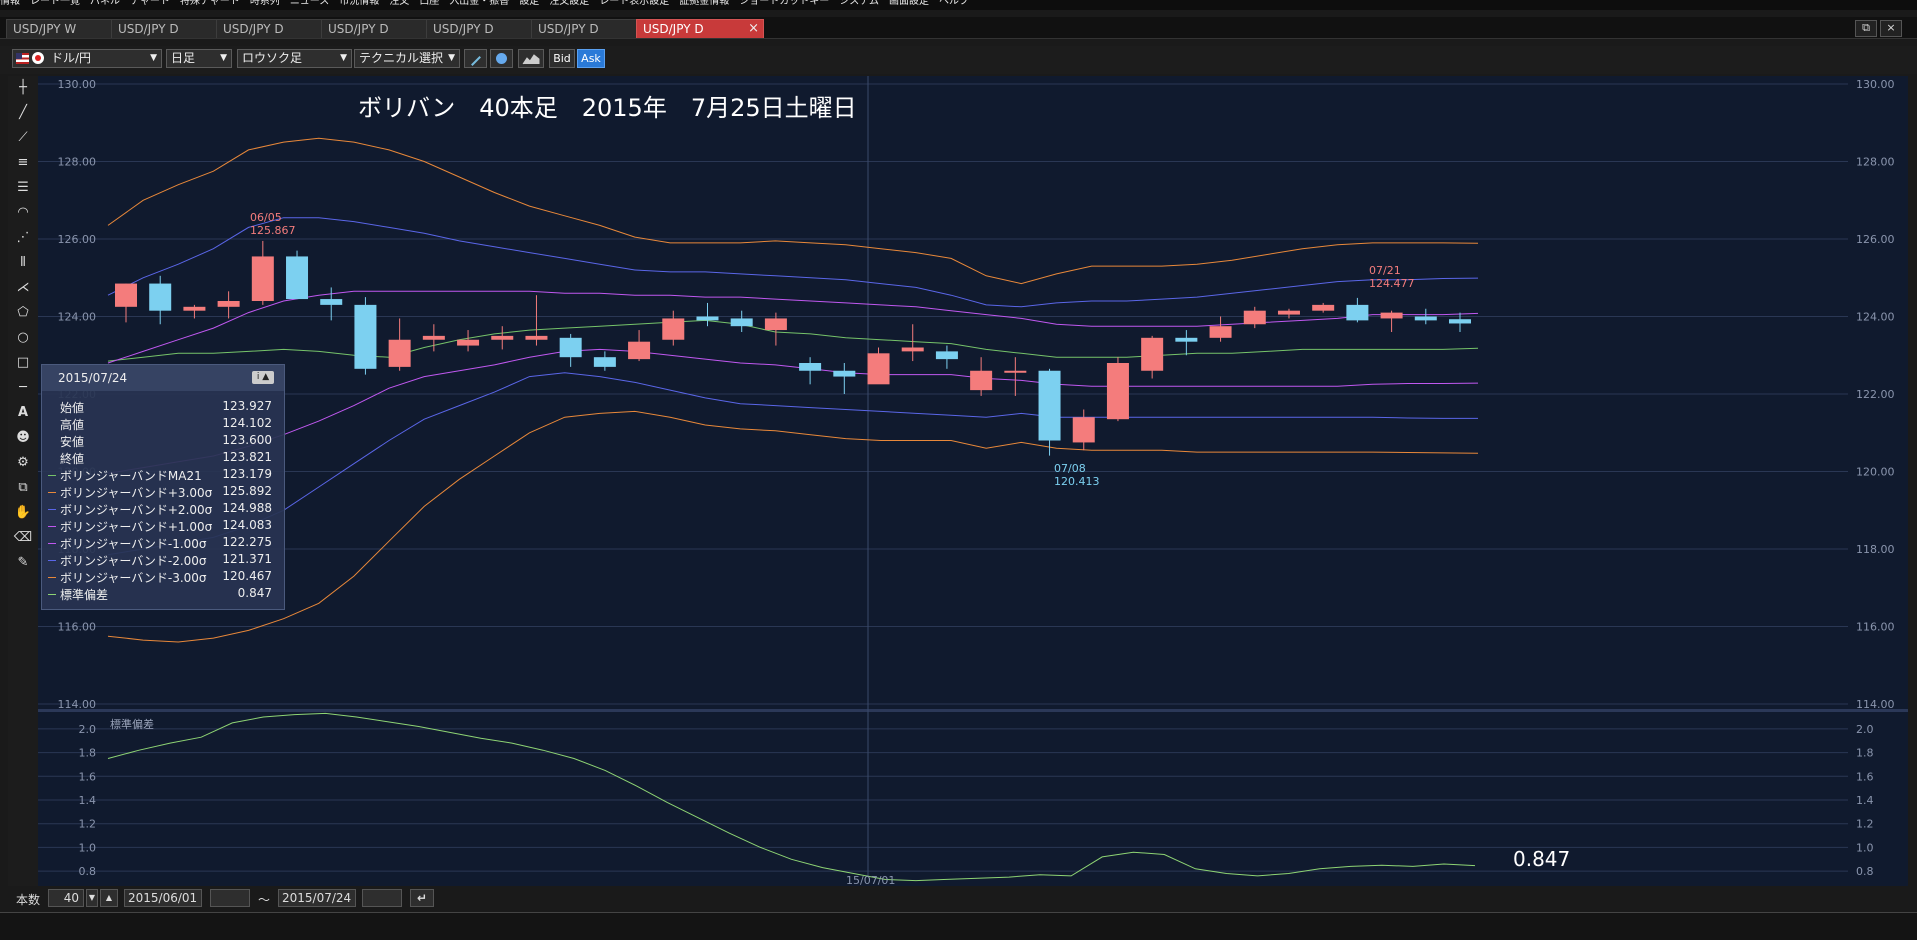 This screenshot has width=1917, height=940. I want to click on trendline-tool: ╱, so click(23, 112).